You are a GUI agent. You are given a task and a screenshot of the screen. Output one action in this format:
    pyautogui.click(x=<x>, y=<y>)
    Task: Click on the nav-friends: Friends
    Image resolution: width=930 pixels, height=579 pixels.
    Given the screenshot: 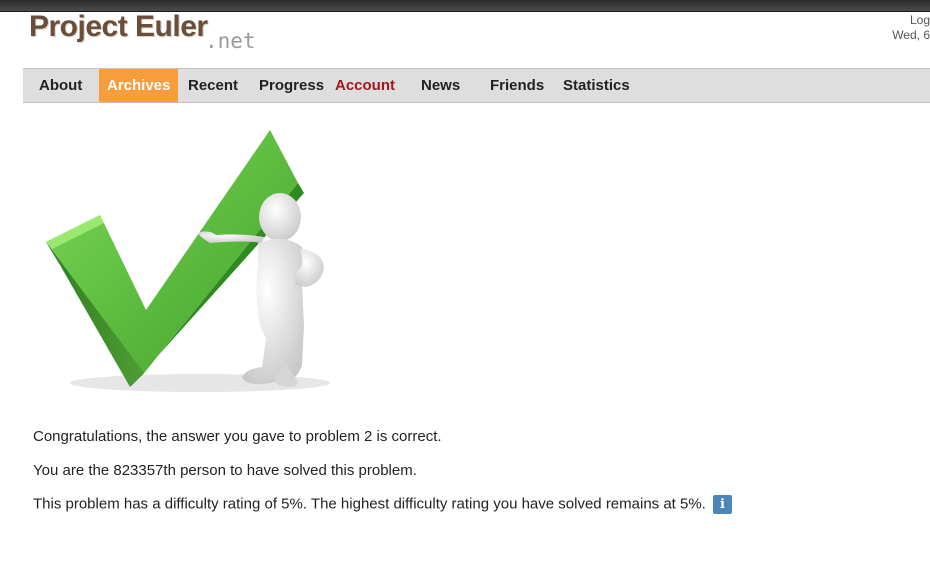 What is the action you would take?
    pyautogui.click(x=517, y=85)
    